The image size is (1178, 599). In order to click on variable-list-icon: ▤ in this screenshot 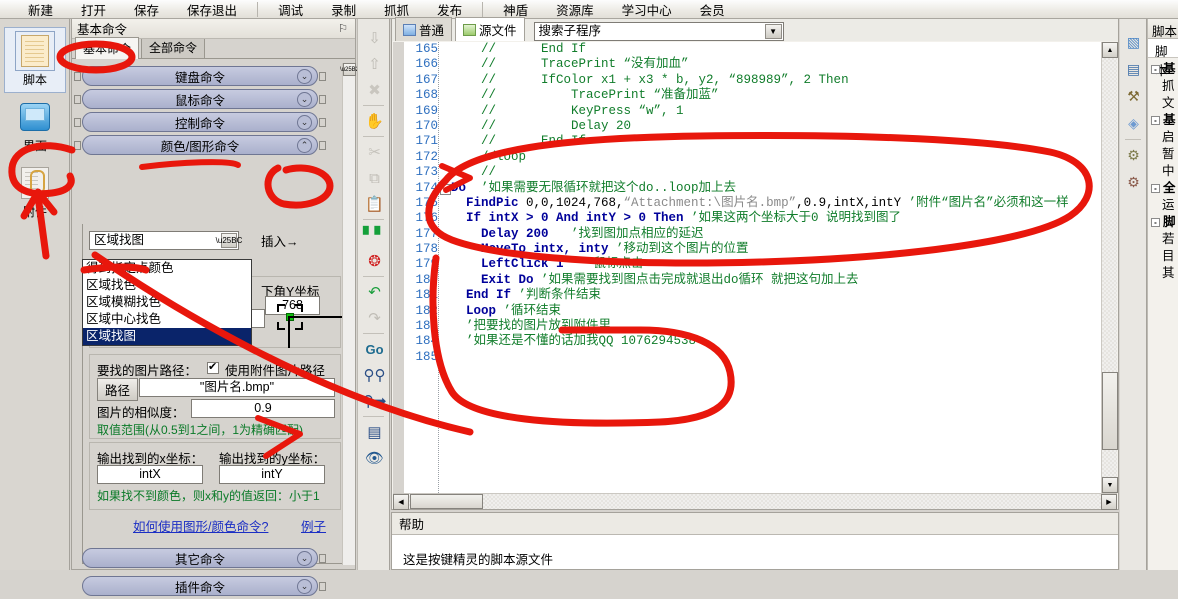, I will do `click(1133, 69)`.